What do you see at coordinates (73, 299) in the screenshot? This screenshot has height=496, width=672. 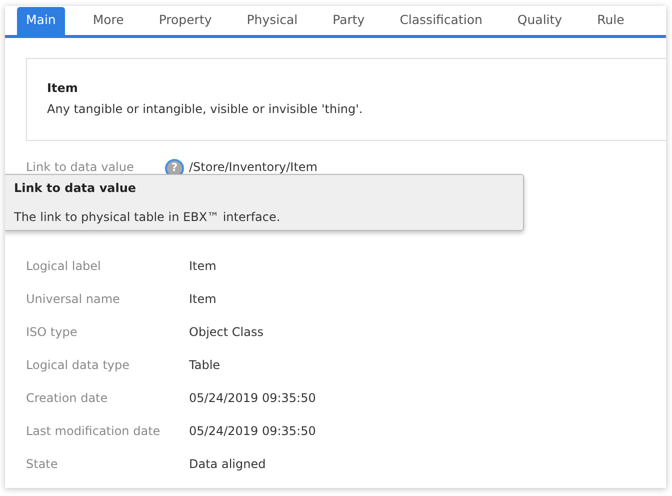 I see `field-label: Universal name` at bounding box center [73, 299].